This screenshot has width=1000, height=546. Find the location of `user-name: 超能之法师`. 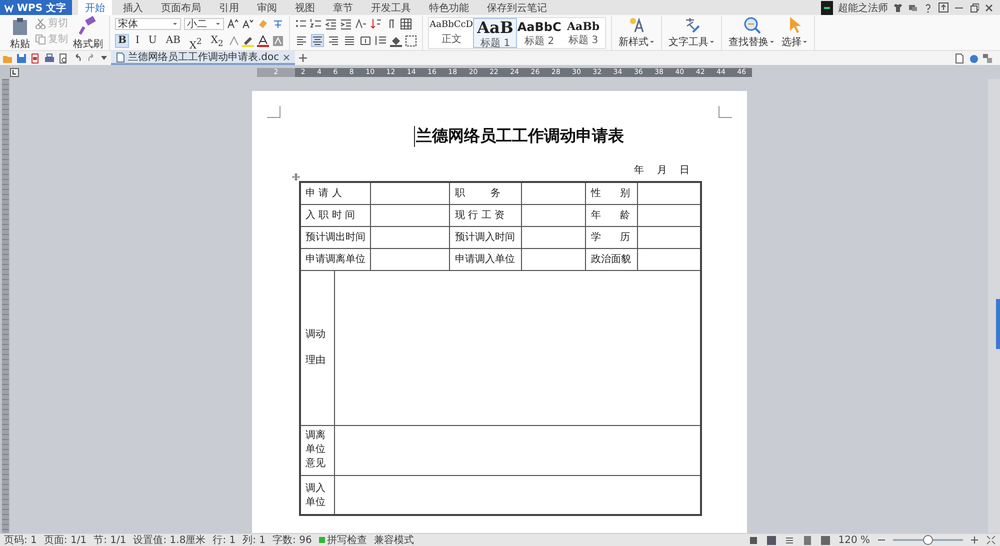

user-name: 超能之法师 is located at coordinates (863, 7).